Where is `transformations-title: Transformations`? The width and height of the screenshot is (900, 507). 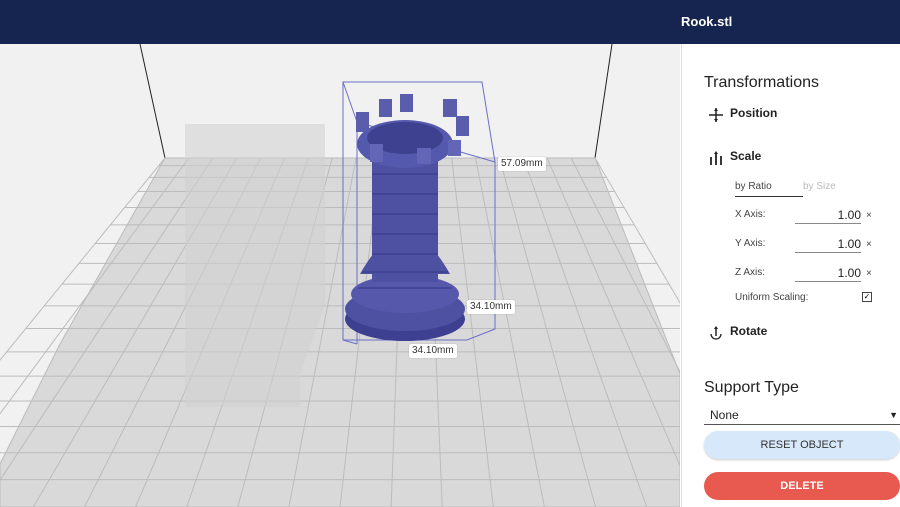
transformations-title: Transformations is located at coordinates (761, 82).